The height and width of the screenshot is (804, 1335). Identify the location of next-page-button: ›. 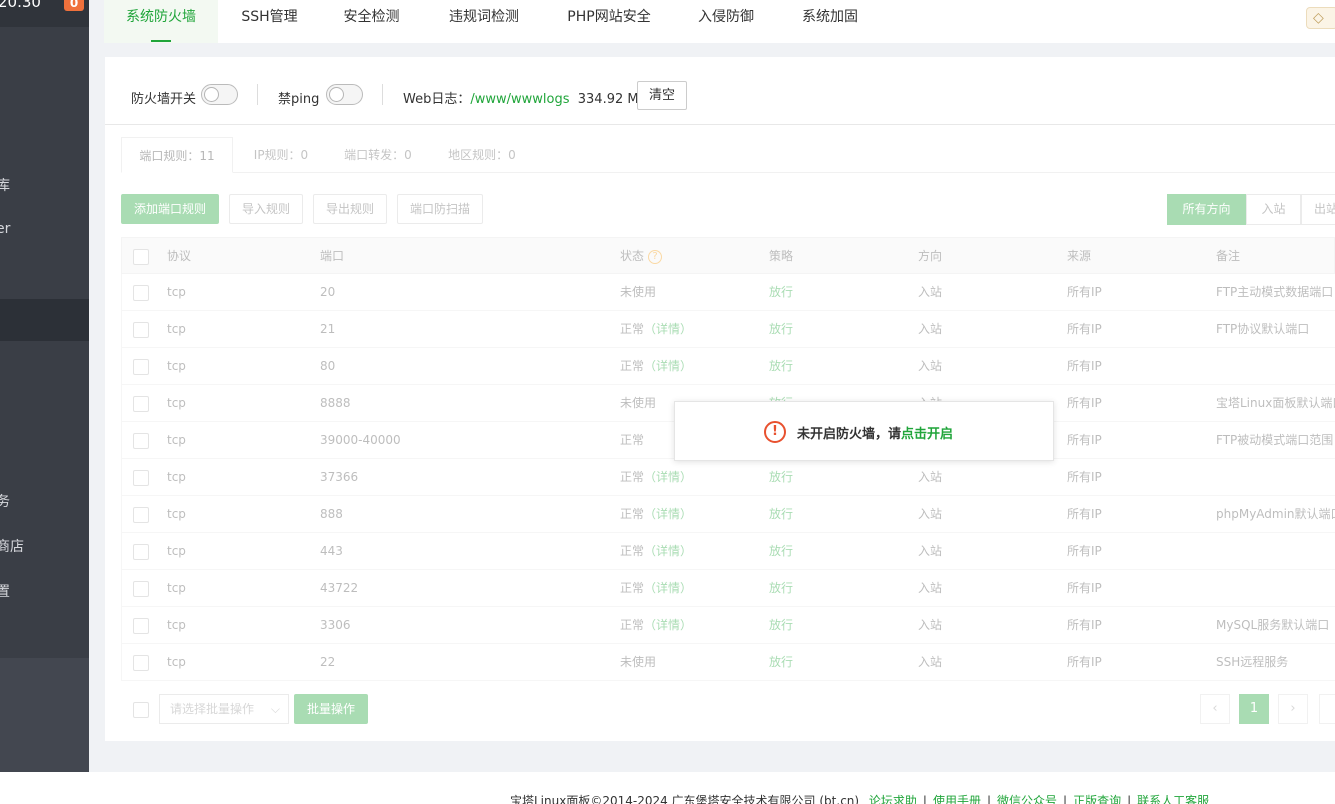
(1293, 709).